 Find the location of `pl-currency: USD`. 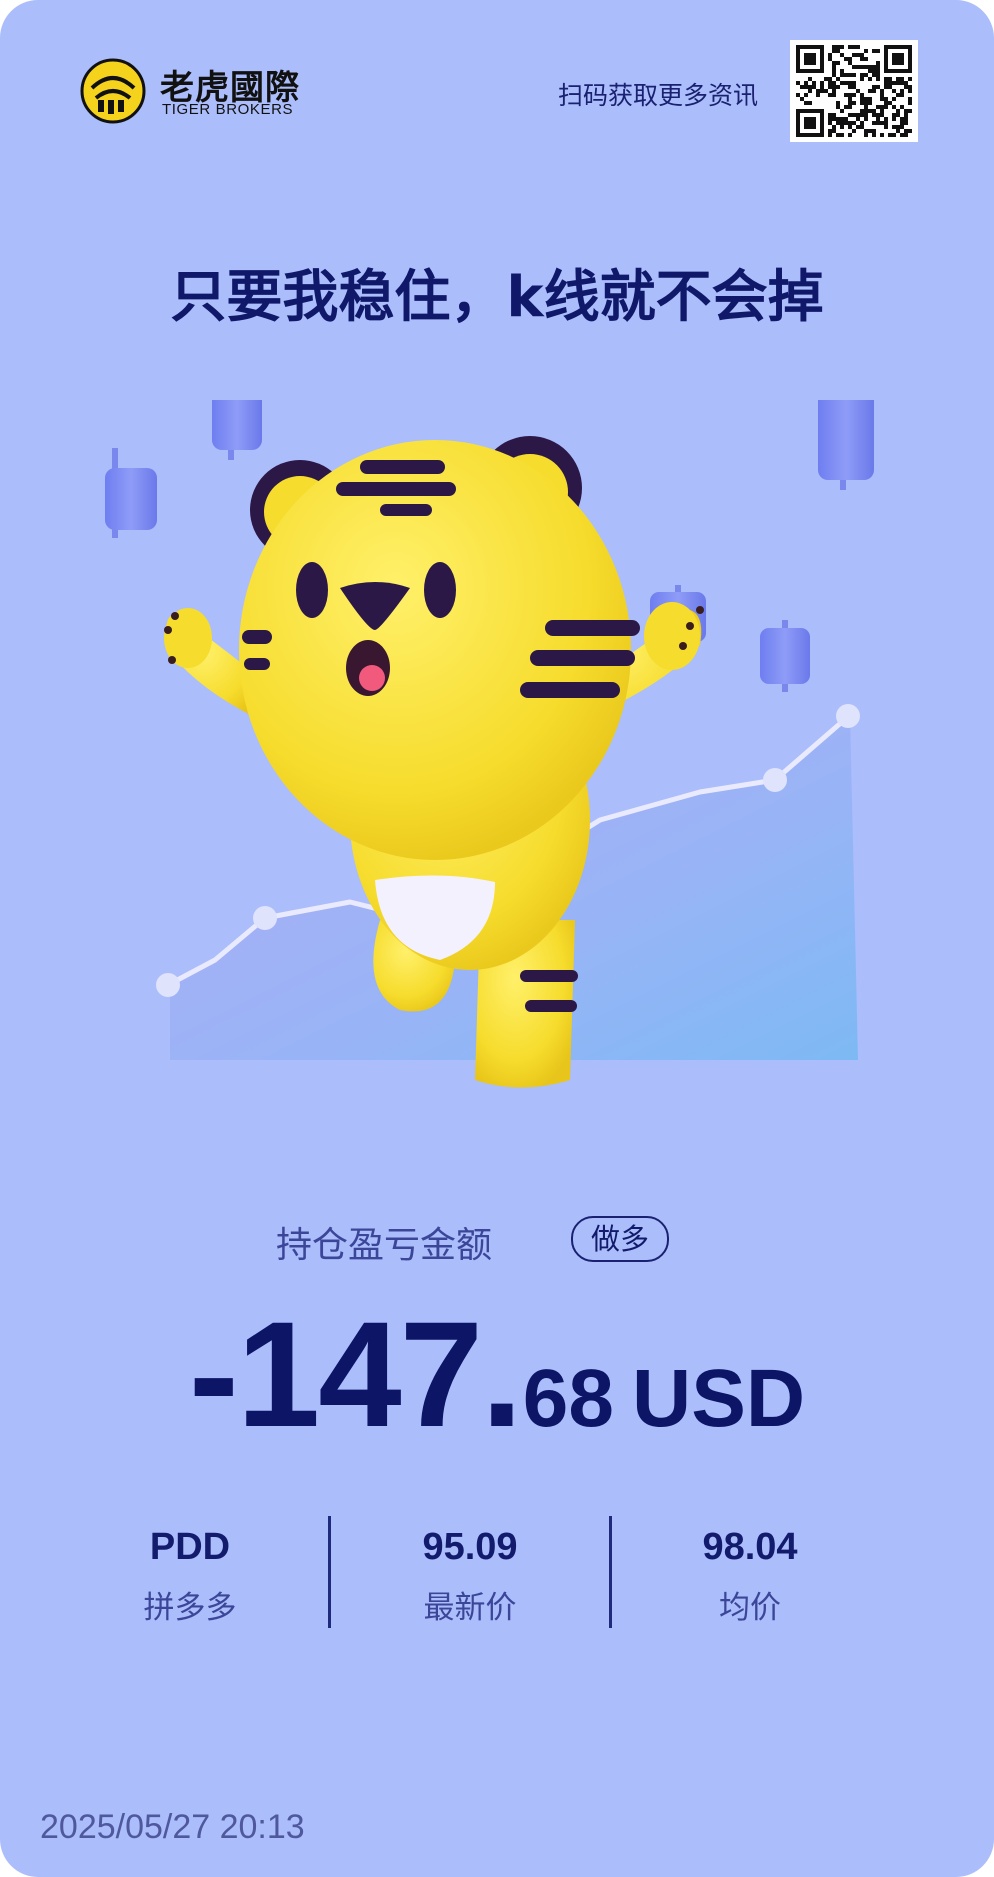

pl-currency: USD is located at coordinates (719, 1398).